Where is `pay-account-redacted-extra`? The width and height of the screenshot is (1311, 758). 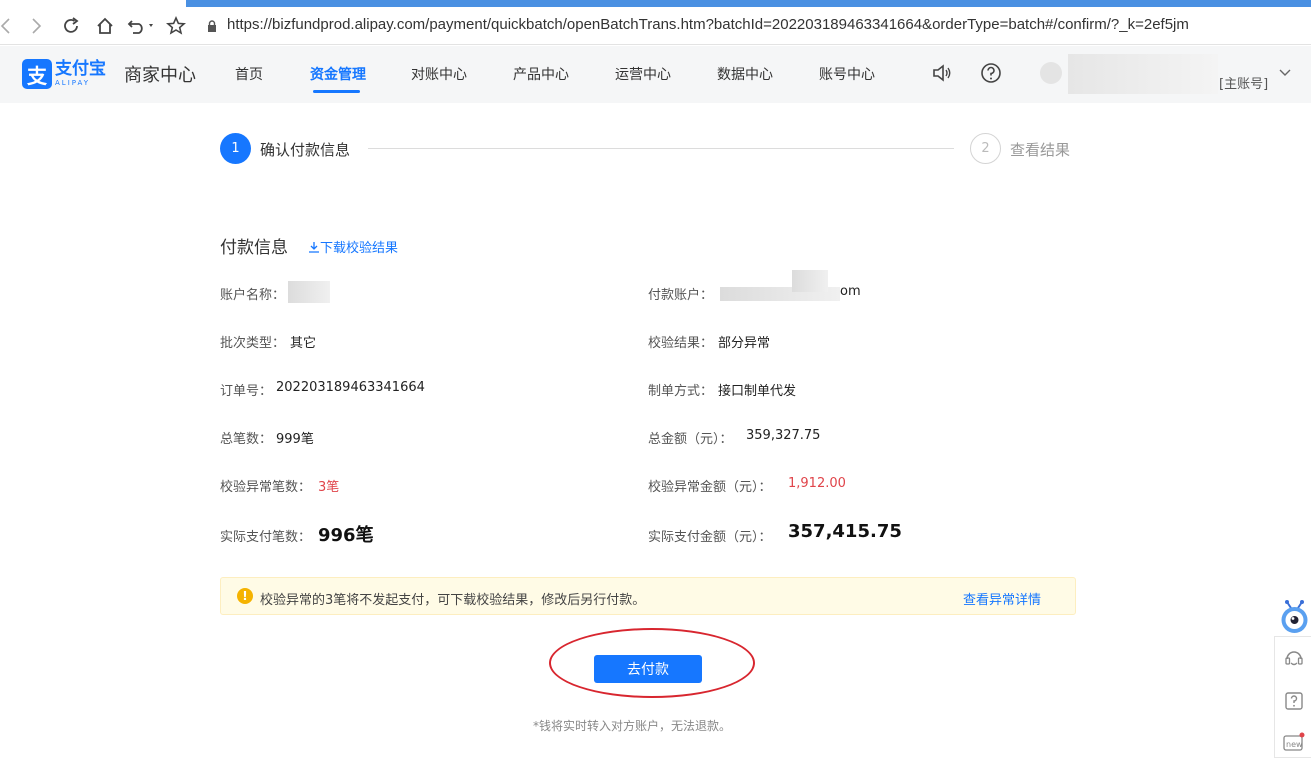
pay-account-redacted-extra is located at coordinates (810, 281).